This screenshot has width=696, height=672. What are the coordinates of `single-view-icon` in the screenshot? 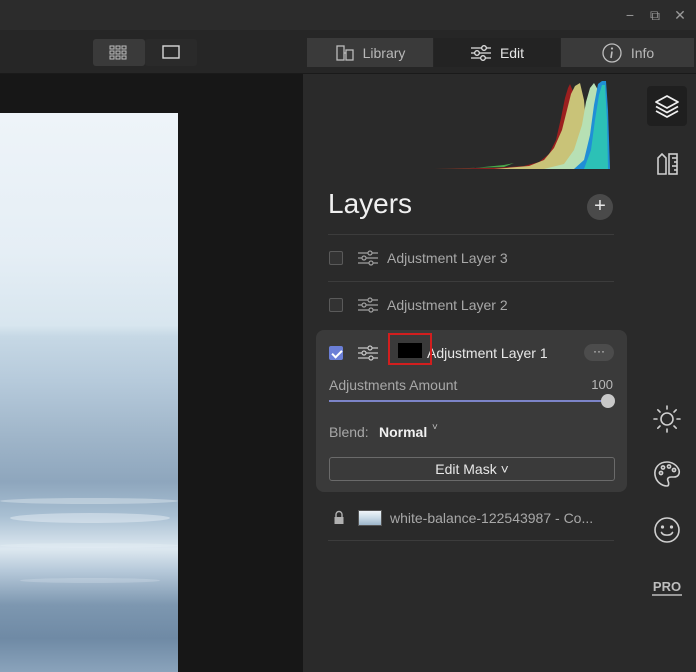 It's located at (171, 52).